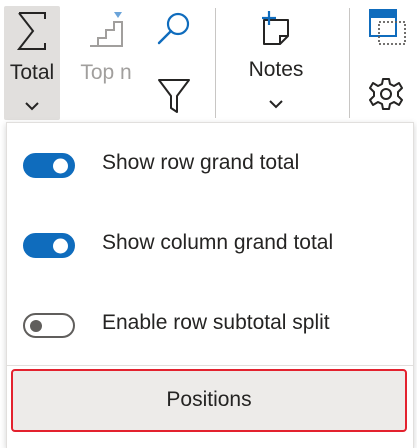 This screenshot has height=448, width=417. I want to click on enable-row-subtotal-split-toggle, so click(49, 325).